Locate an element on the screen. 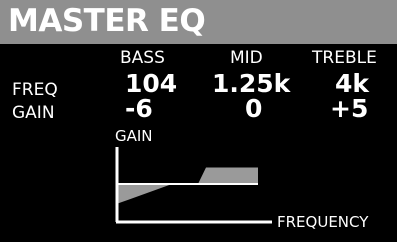 This screenshot has width=401, height=242. eq-curve-graph is located at coordinates (193, 185).